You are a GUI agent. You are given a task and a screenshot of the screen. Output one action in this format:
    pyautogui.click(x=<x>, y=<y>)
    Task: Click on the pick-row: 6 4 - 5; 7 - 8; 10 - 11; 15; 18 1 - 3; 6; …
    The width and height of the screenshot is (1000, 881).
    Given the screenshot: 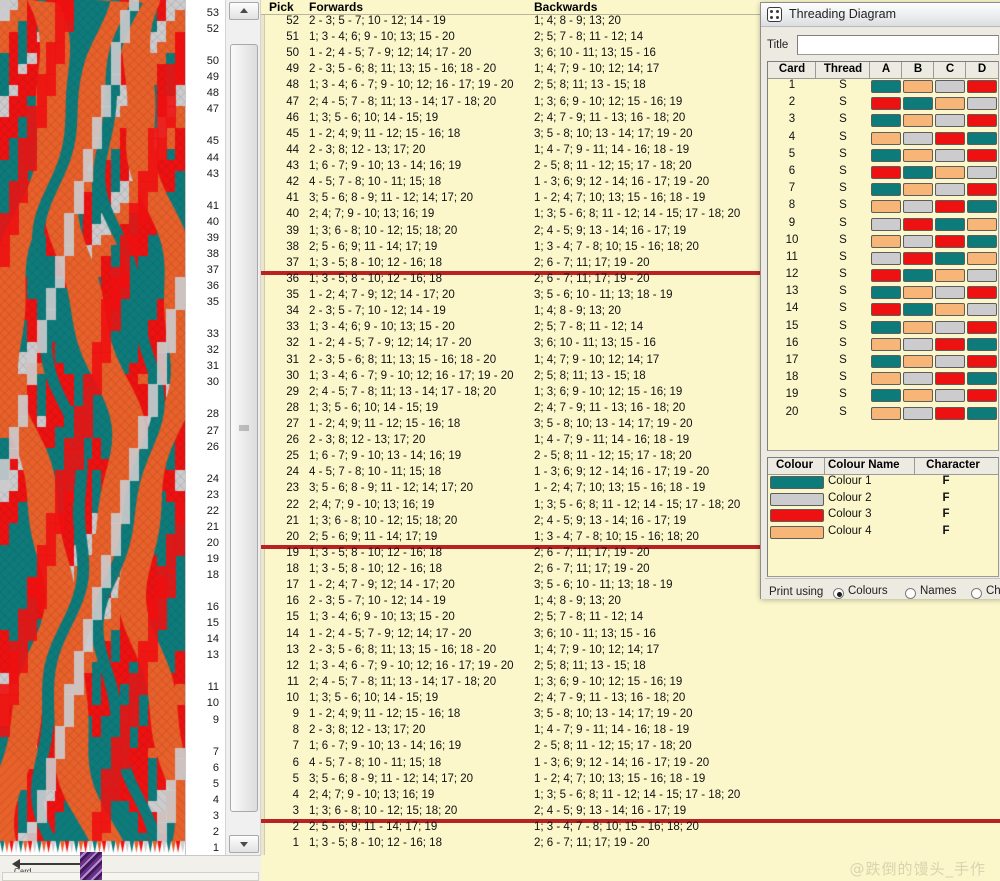 What is the action you would take?
    pyautogui.click(x=630, y=765)
    